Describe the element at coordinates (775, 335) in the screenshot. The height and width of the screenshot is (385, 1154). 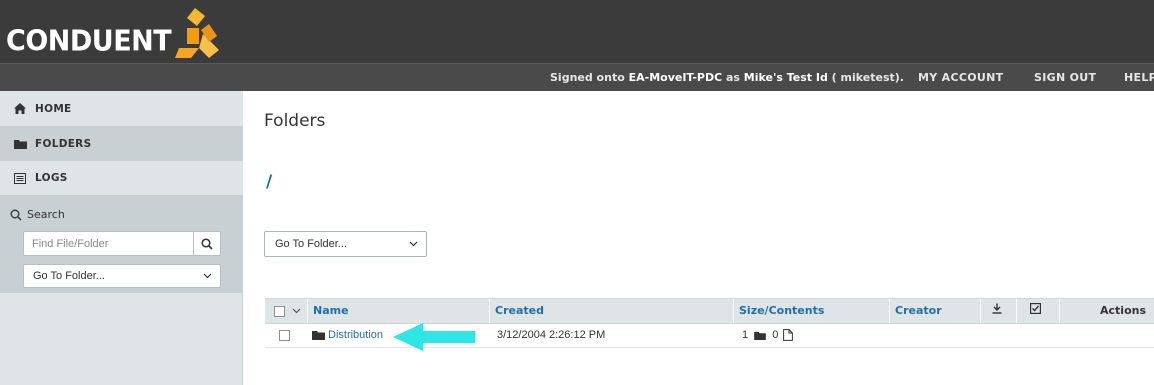
I see `file-count: 0` at that location.